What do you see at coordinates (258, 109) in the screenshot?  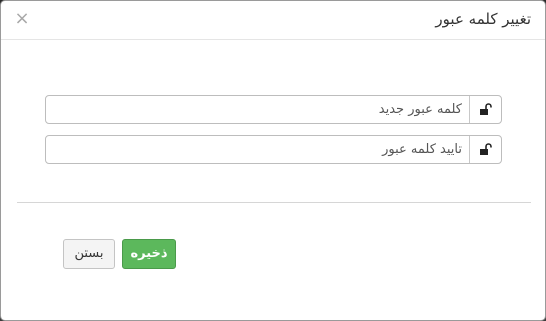 I see `new-password-input` at bounding box center [258, 109].